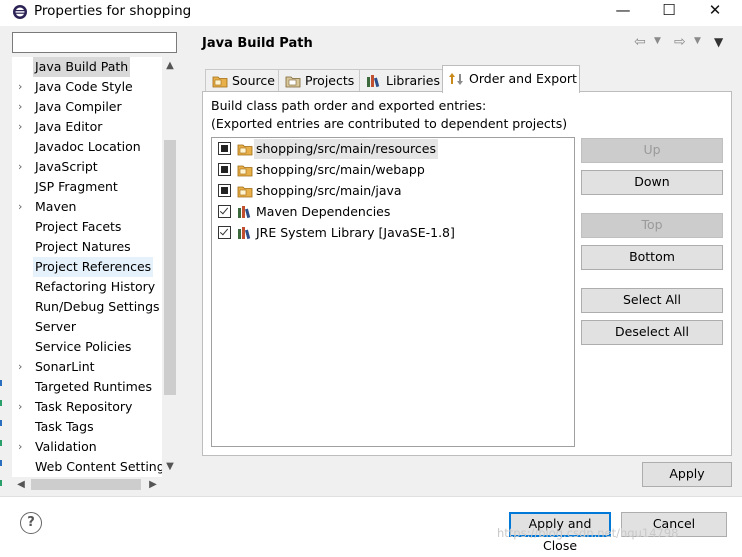  I want to click on tree-item: Refactoring History, so click(87, 287).